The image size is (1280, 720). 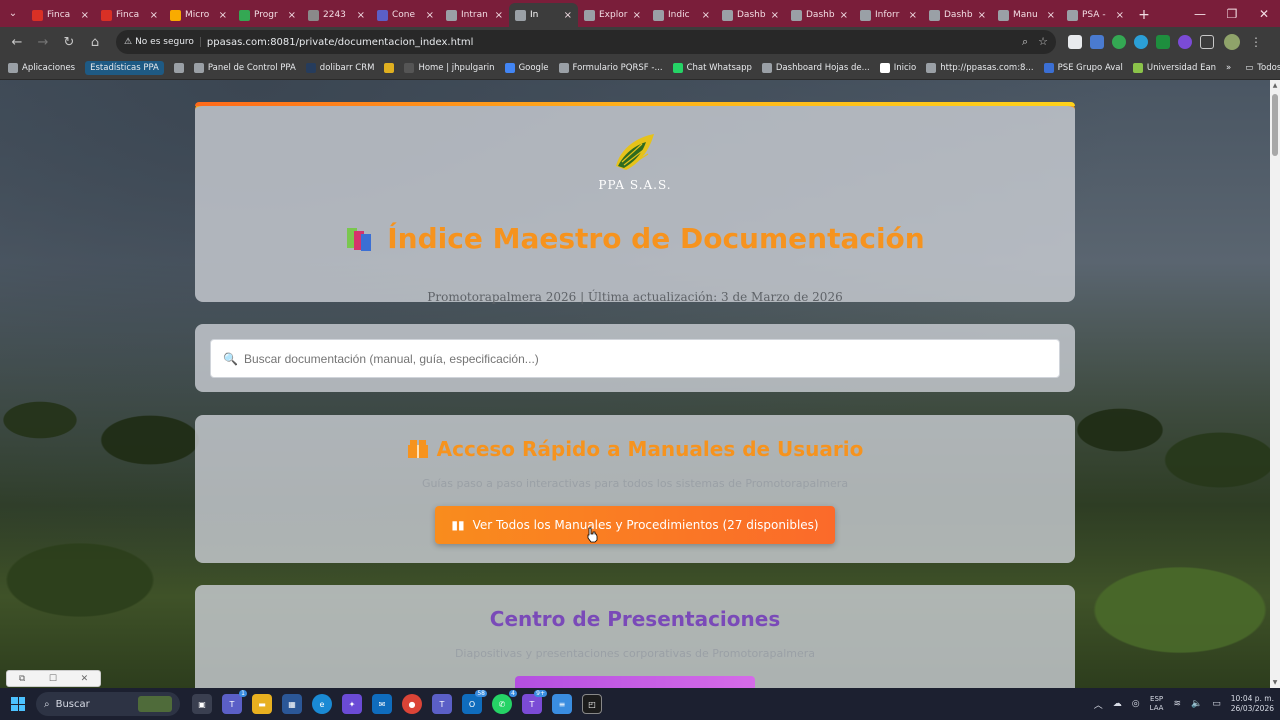 I want to click on security-indicator: ⚠ No es seguro, so click(x=162, y=42).